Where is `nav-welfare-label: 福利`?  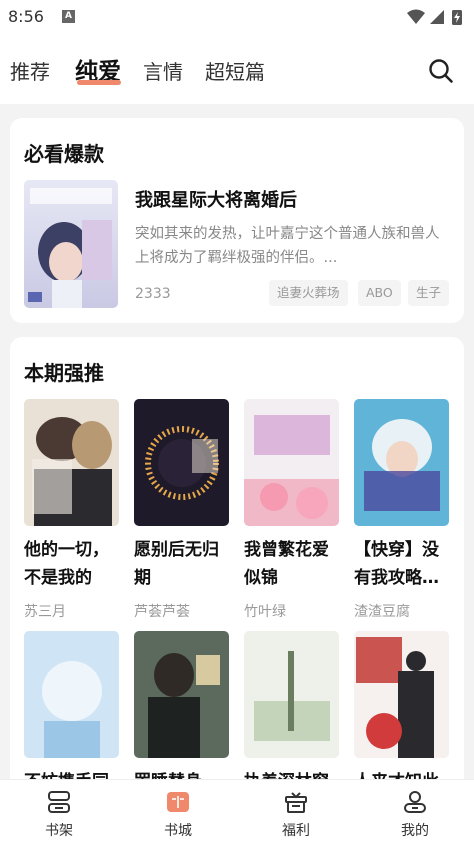 nav-welfare-label: 福利 is located at coordinates (296, 831).